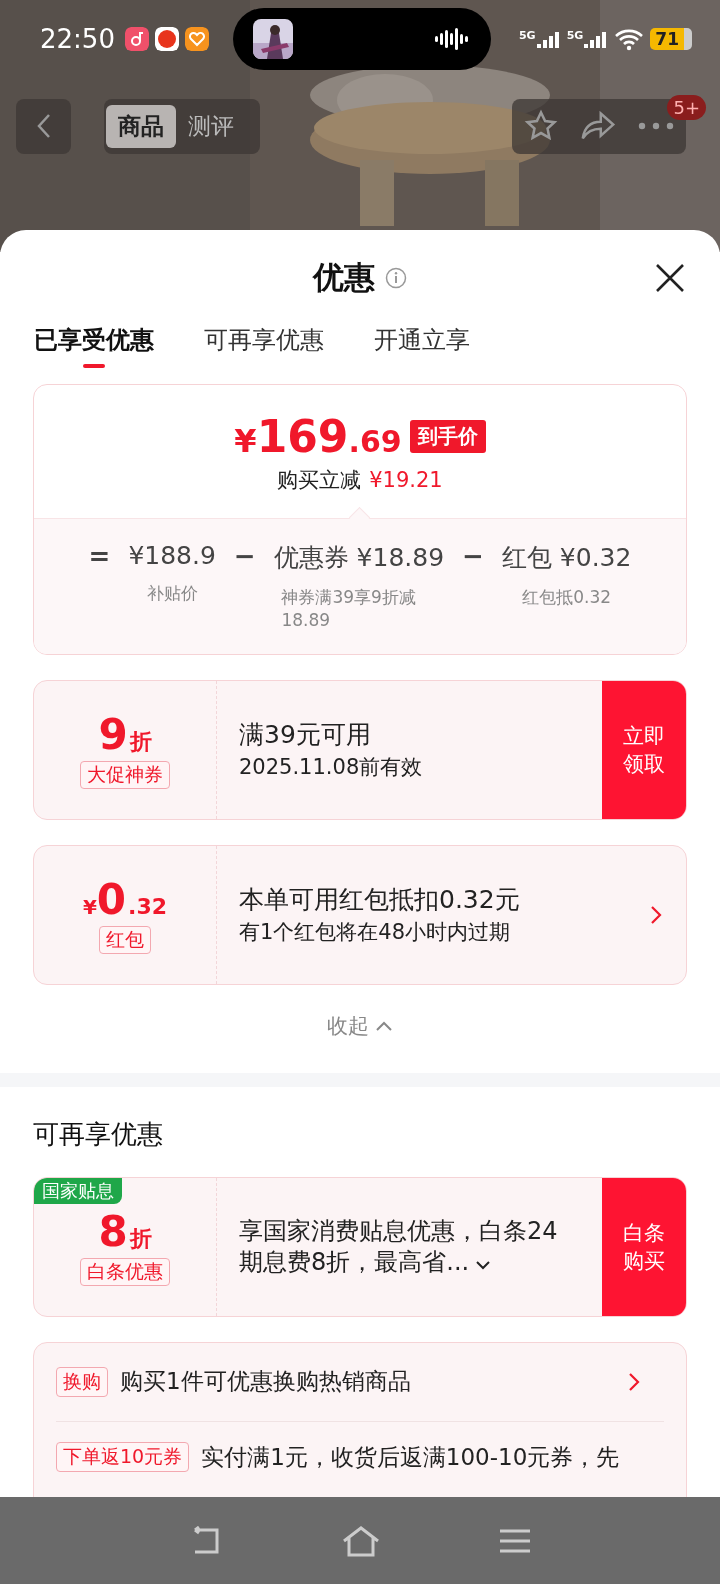 The height and width of the screenshot is (1584, 720). I want to click on coupon-value: ¥0.32, so click(125, 900).